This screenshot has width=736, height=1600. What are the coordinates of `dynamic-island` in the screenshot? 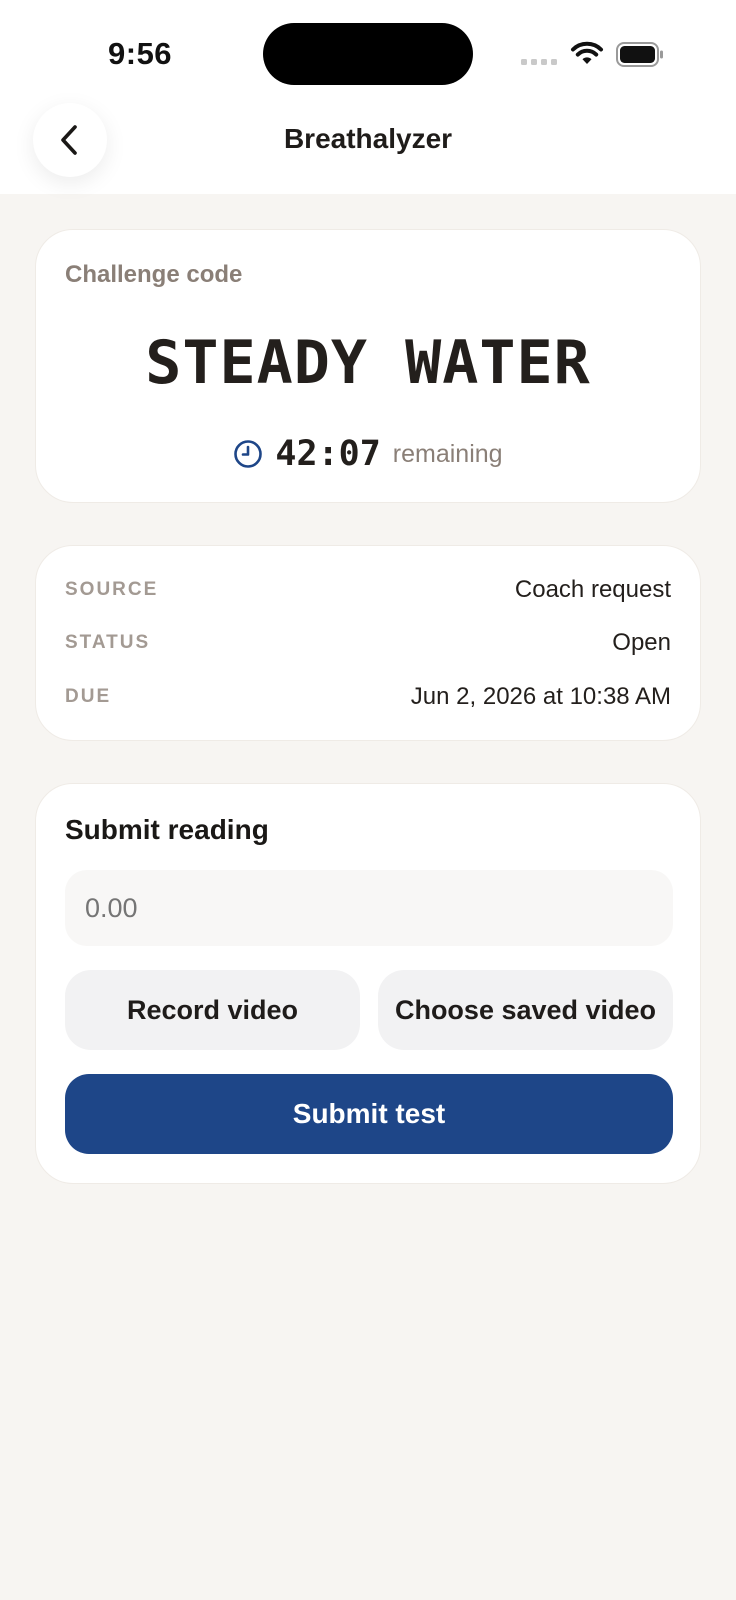 It's located at (368, 54).